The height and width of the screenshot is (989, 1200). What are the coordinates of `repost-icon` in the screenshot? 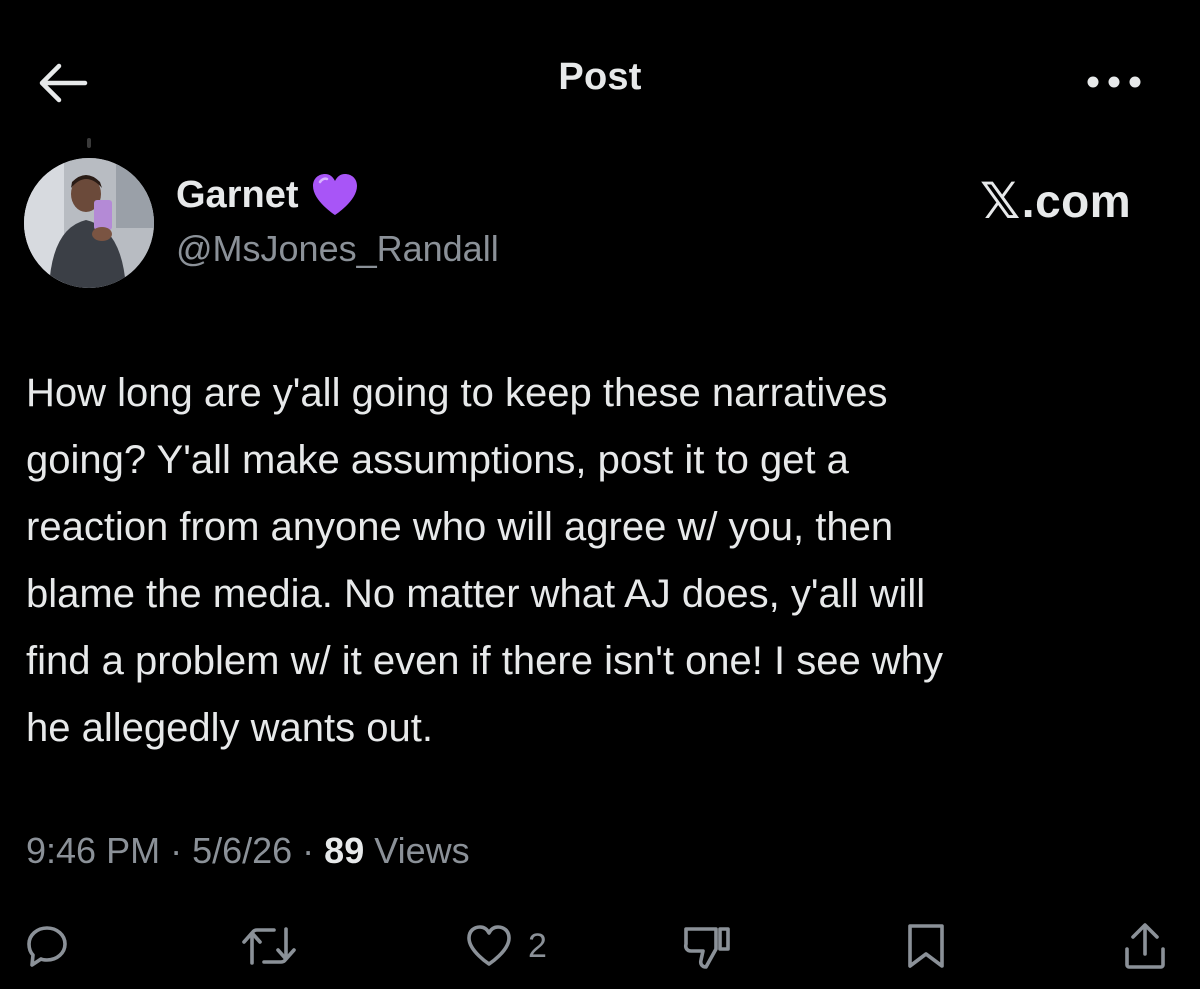 It's located at (269, 946).